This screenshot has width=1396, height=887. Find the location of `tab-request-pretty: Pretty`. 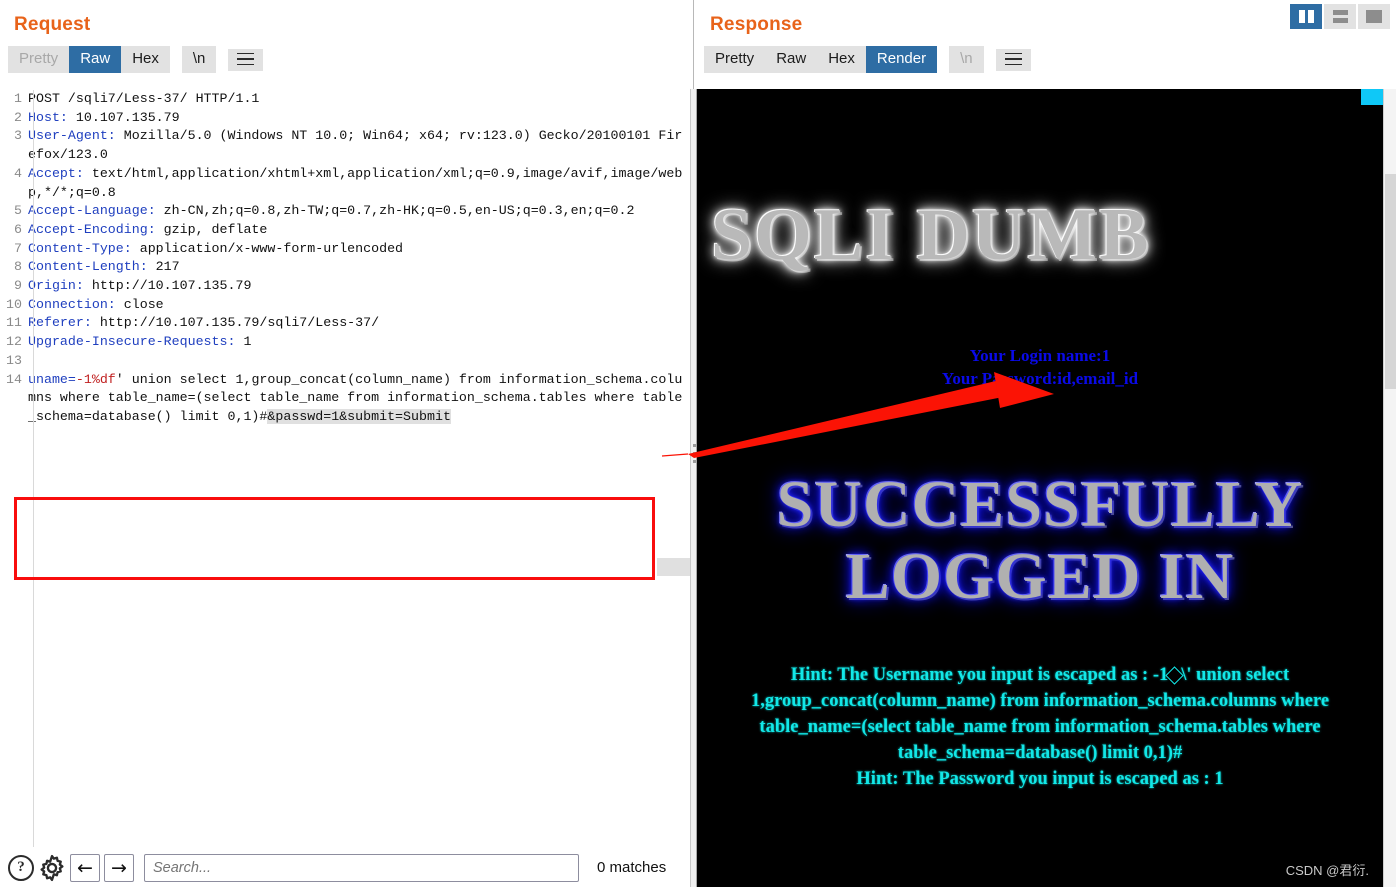

tab-request-pretty: Pretty is located at coordinates (39, 59).